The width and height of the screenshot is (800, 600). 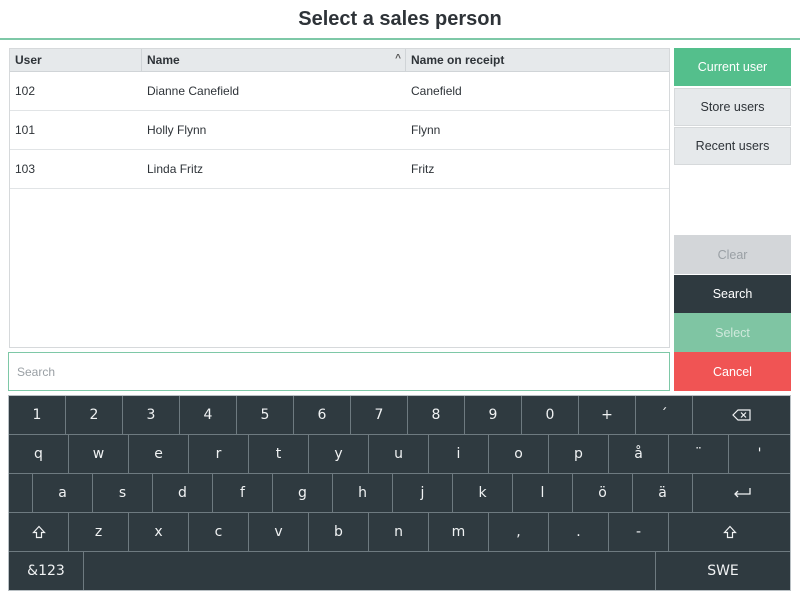 I want to click on key: o, so click(x=519, y=454).